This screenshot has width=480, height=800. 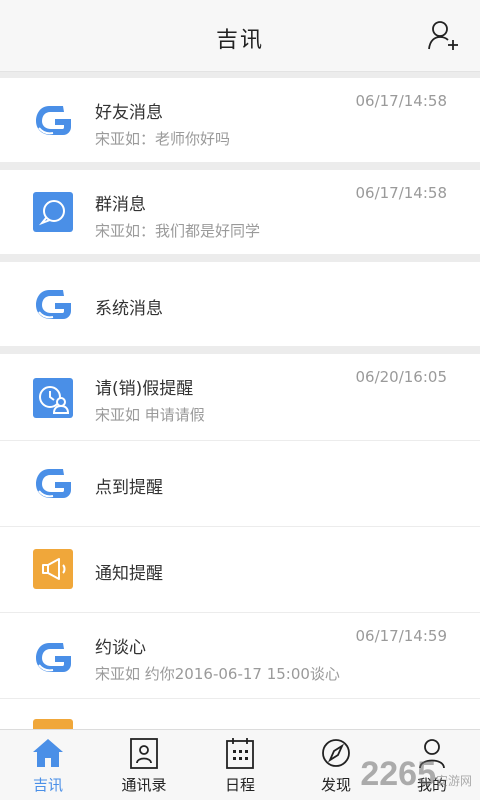 I want to click on list-item-heart-talk: 约谈心 宋亚如 约你2016-06-17 15:00谈心 06/17/14:59, so click(x=240, y=655).